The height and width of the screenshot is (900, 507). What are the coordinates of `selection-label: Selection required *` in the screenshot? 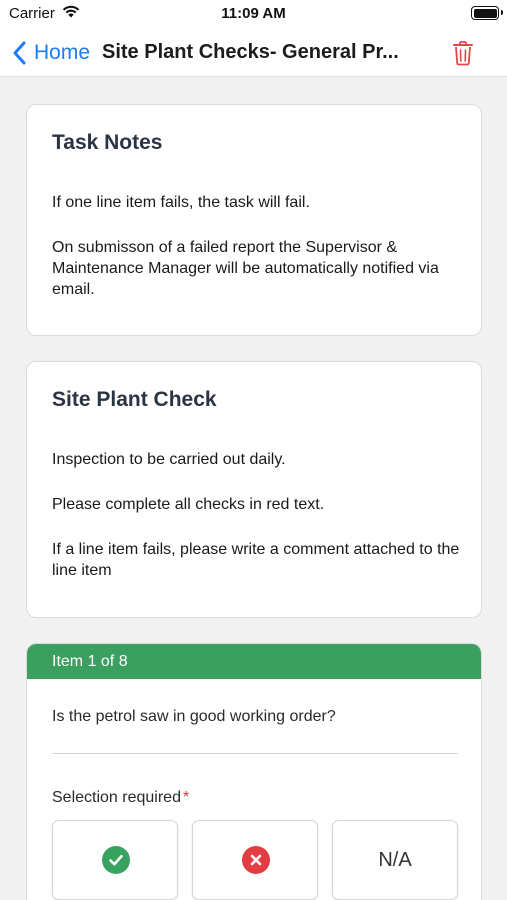 It's located at (120, 798).